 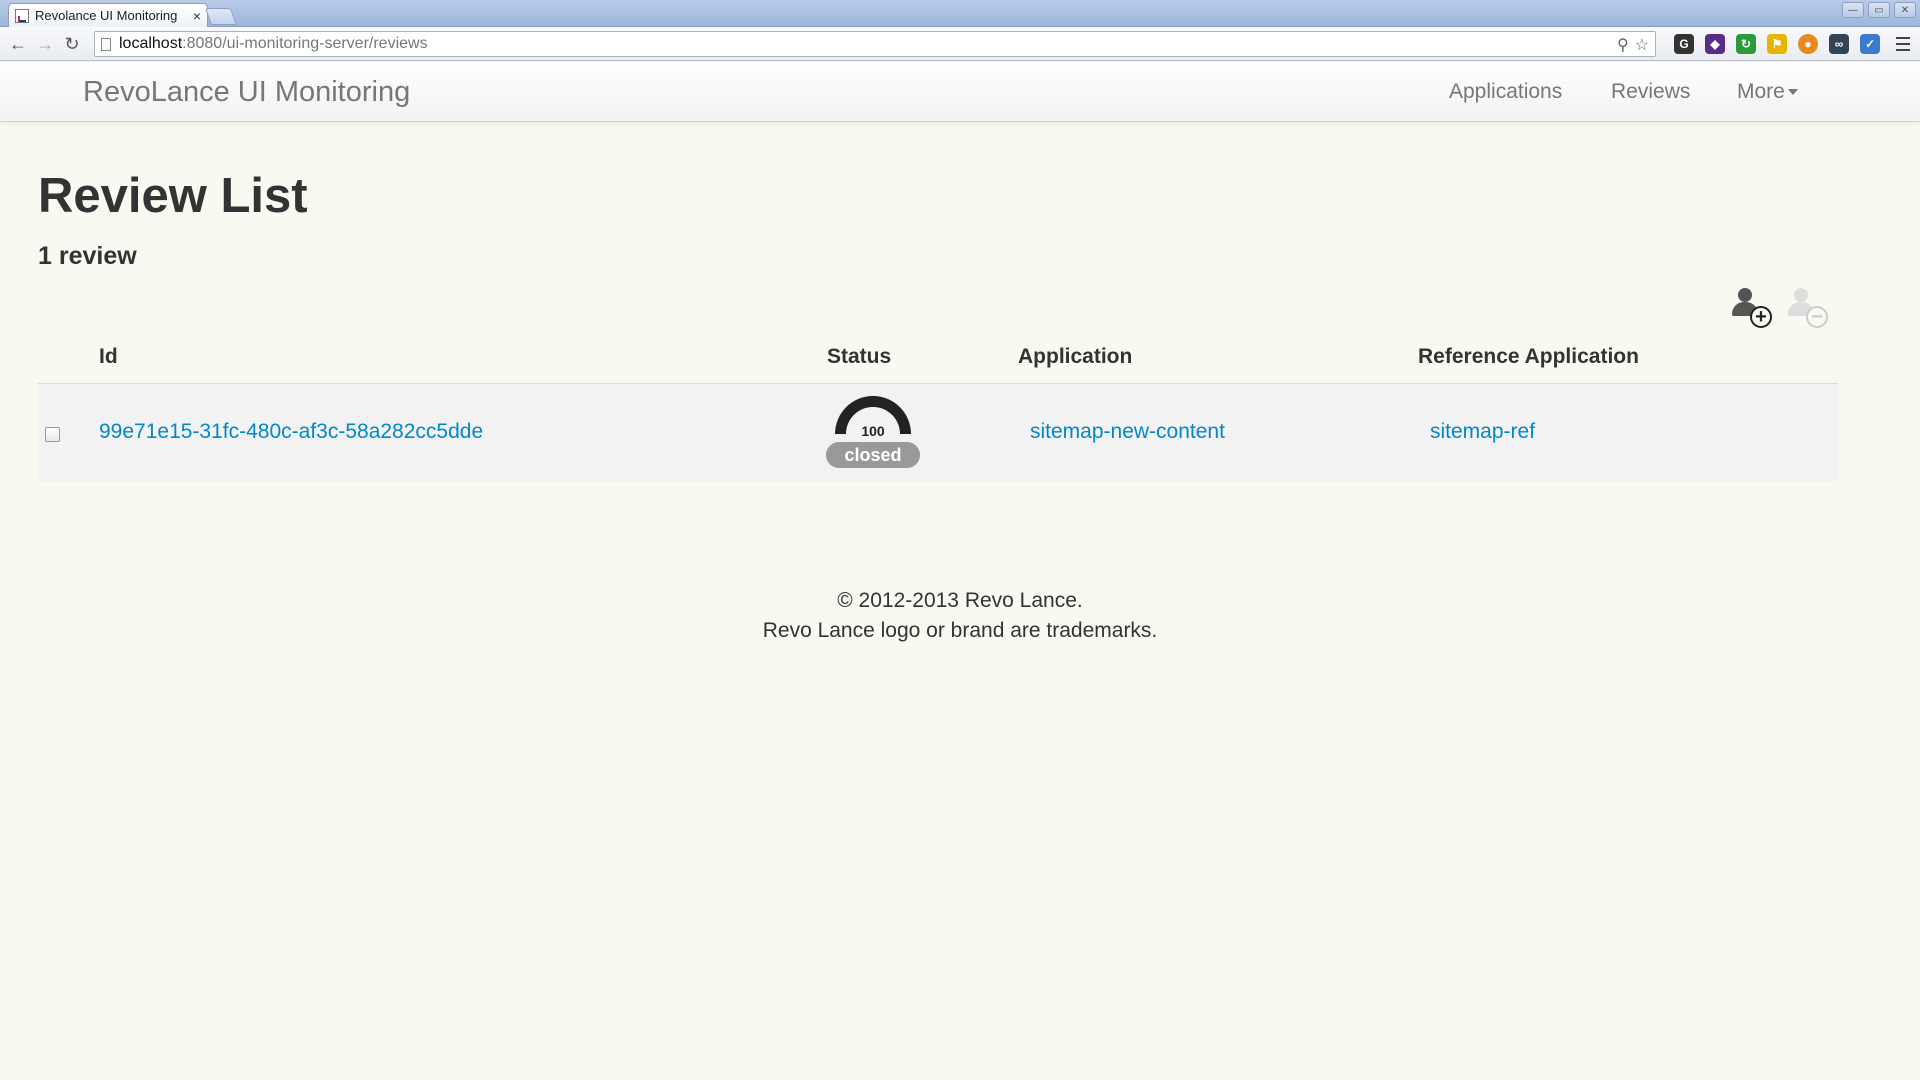 I want to click on row-checkbox, so click(x=52, y=434).